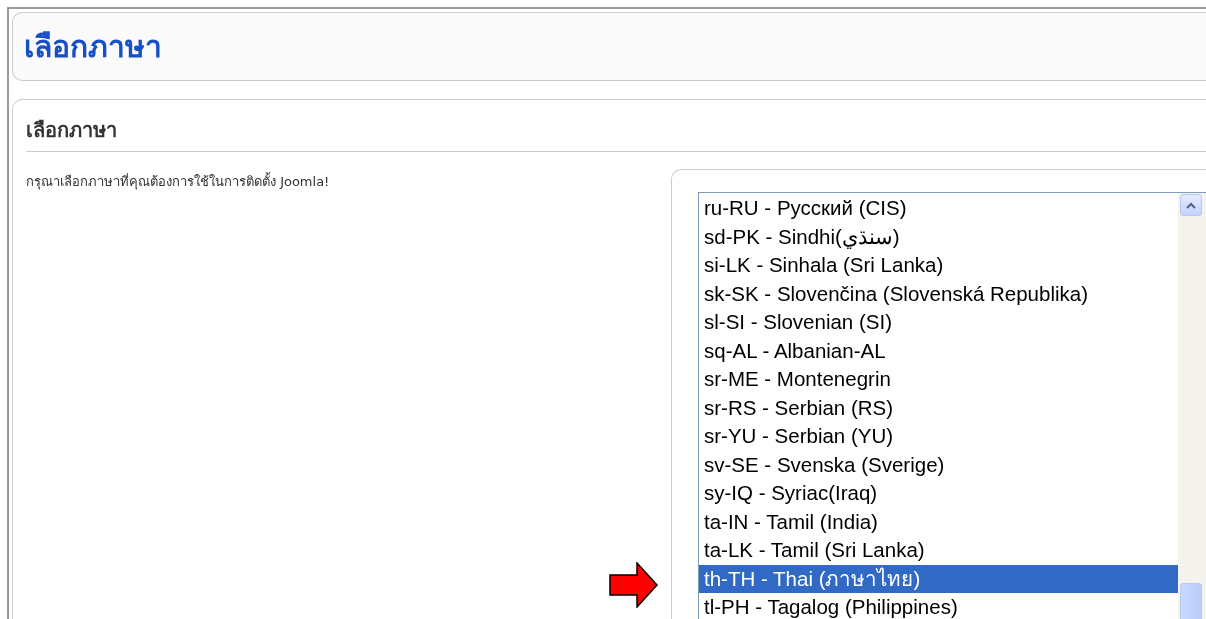 Image resolution: width=1206 pixels, height=619 pixels. I want to click on language-option: tl-PH - Tagalog (Philippines), so click(938, 606).